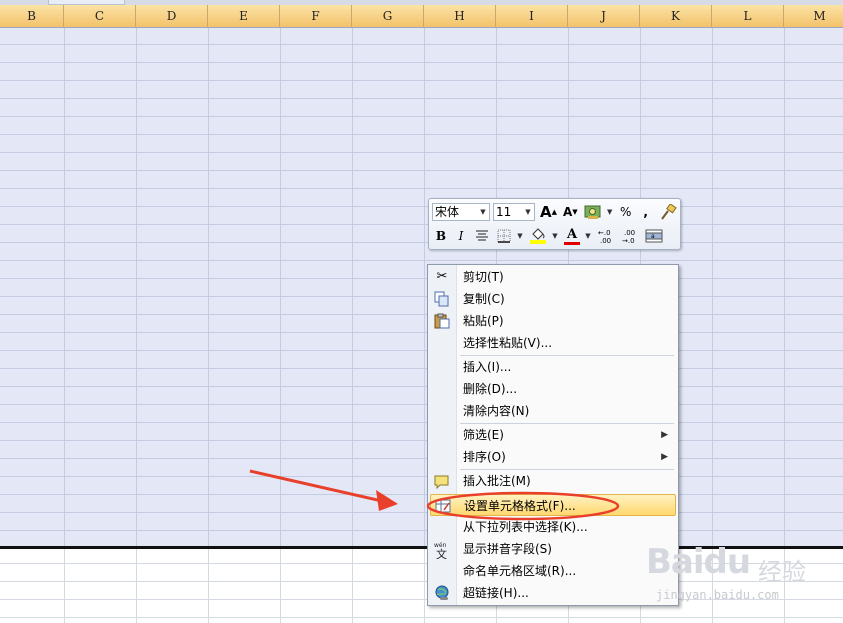 Image resolution: width=843 pixels, height=623 pixels. I want to click on watermark-sub: 经验, so click(782, 572).